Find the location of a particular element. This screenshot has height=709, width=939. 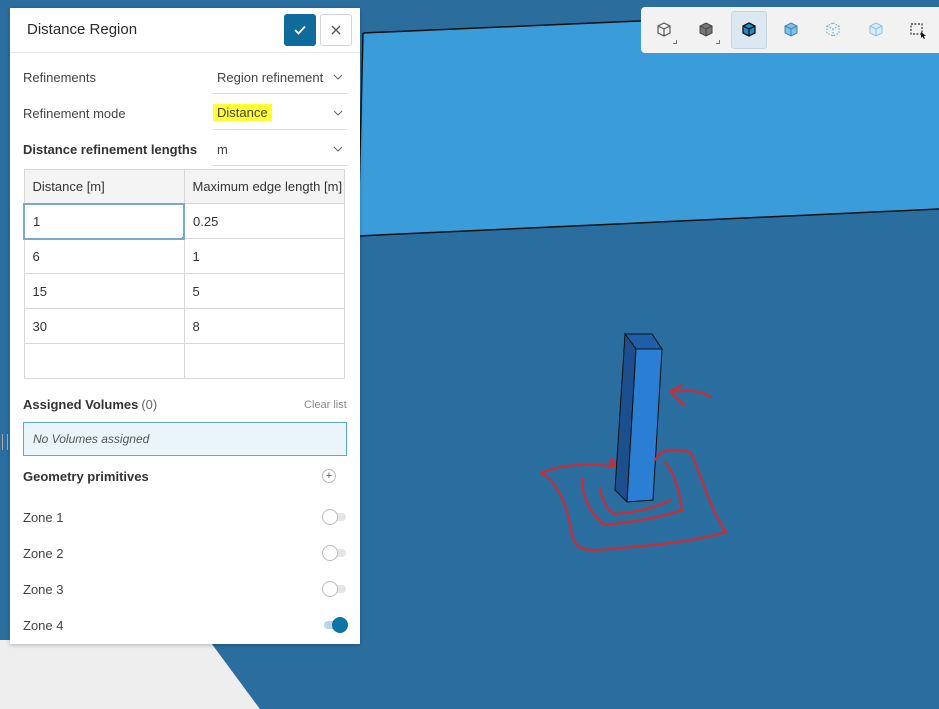

points-cube-icon is located at coordinates (833, 29).